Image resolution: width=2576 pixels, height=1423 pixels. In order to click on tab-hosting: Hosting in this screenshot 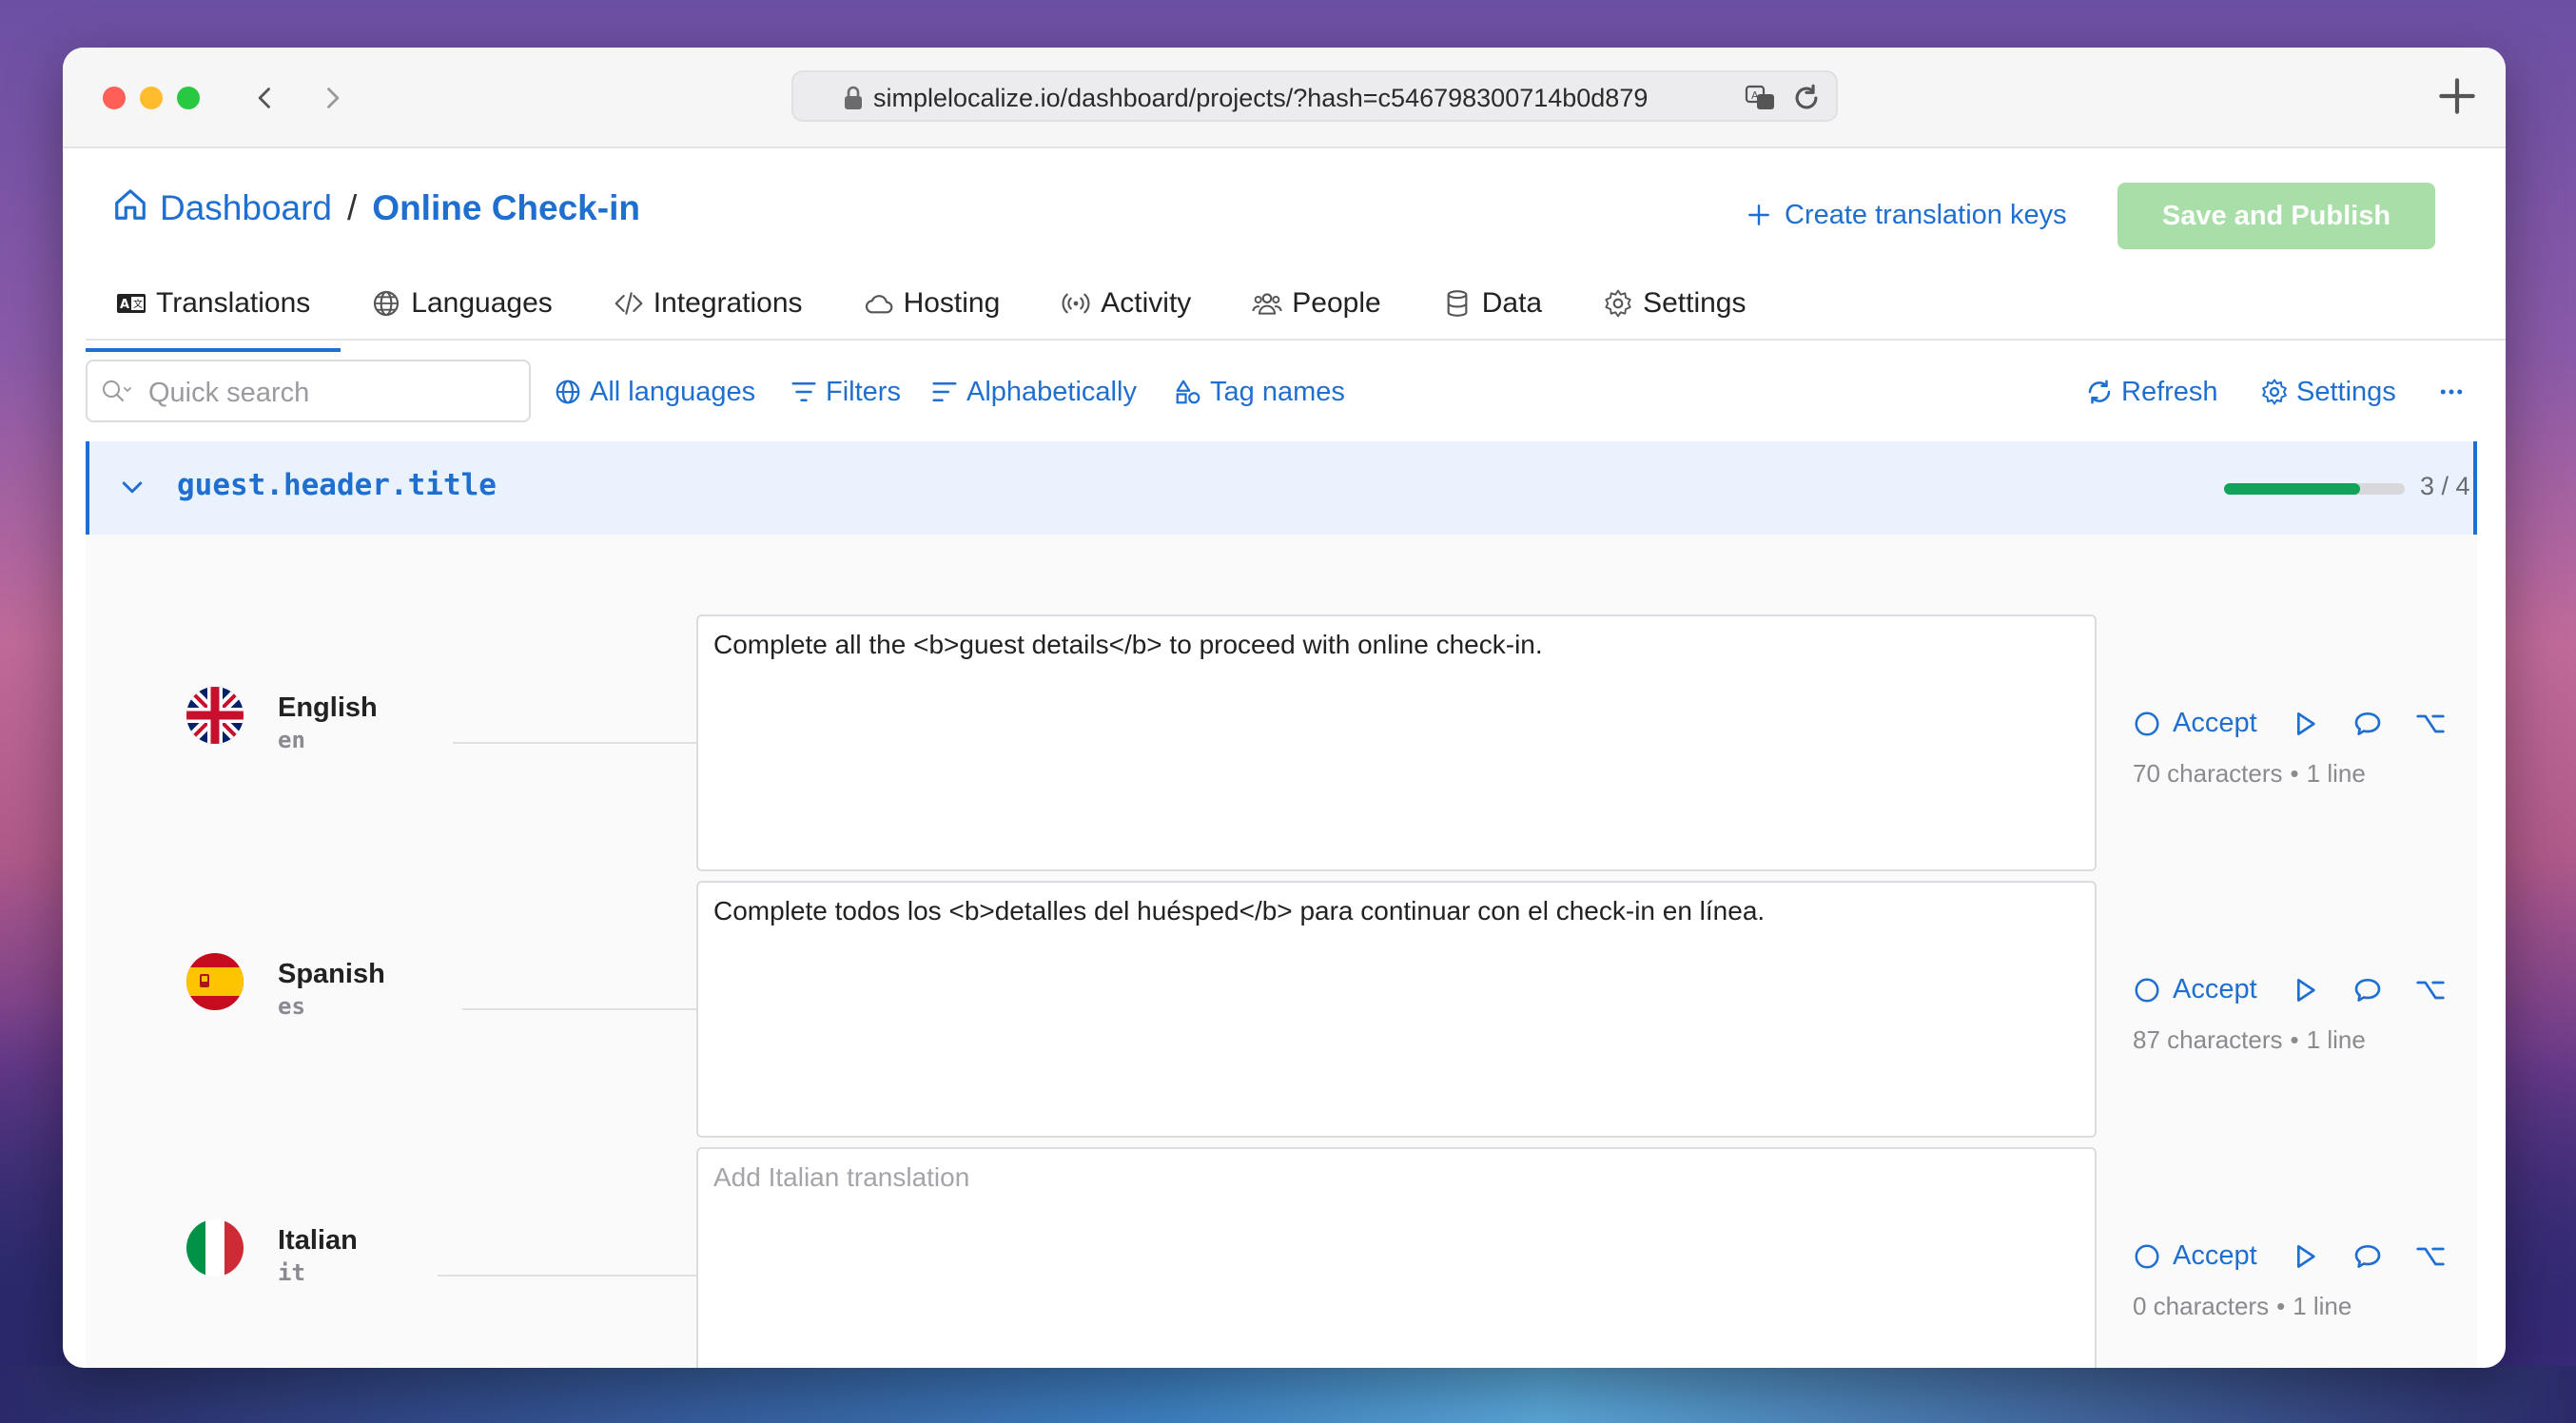, I will do `click(932, 303)`.